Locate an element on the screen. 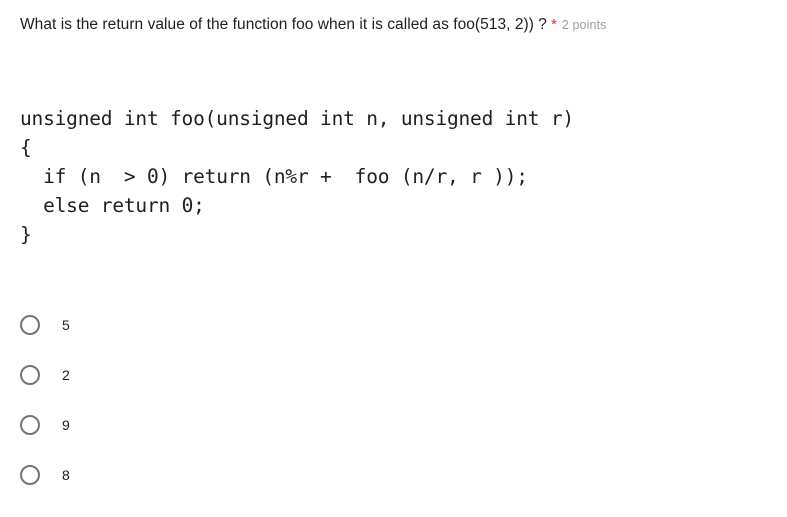 The image size is (787, 517). required-asterisk-icon: * is located at coordinates (553, 24).